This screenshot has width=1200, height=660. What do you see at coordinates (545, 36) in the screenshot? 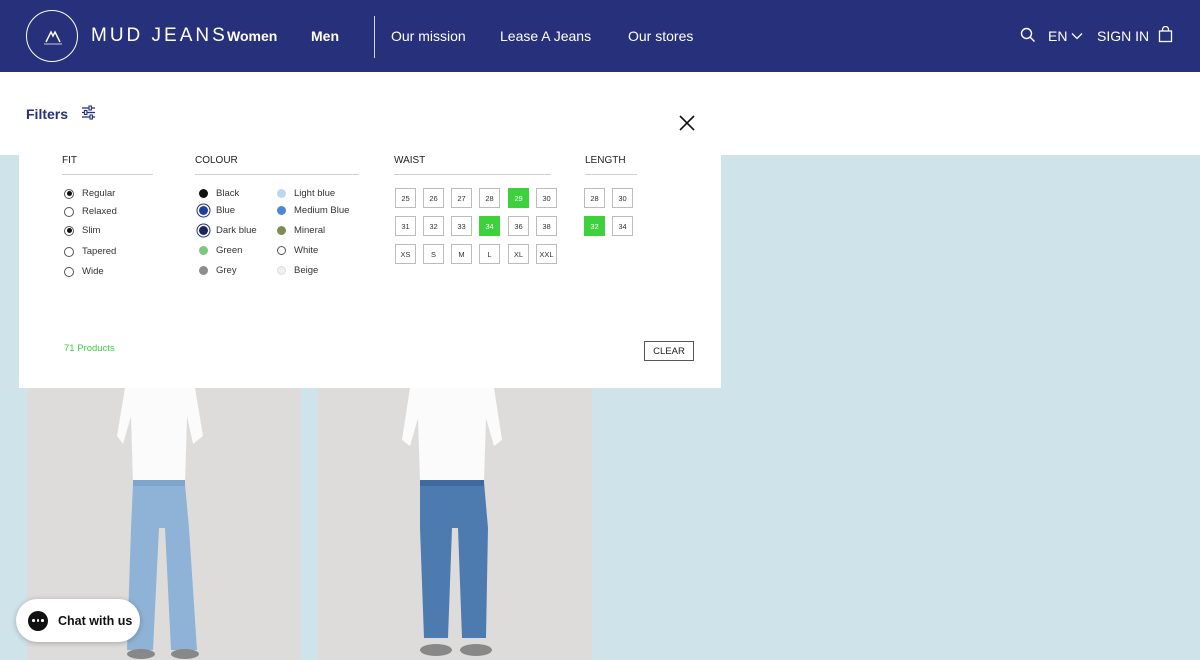
I see `nav-lease-a-jeans: Lease A Jeans` at bounding box center [545, 36].